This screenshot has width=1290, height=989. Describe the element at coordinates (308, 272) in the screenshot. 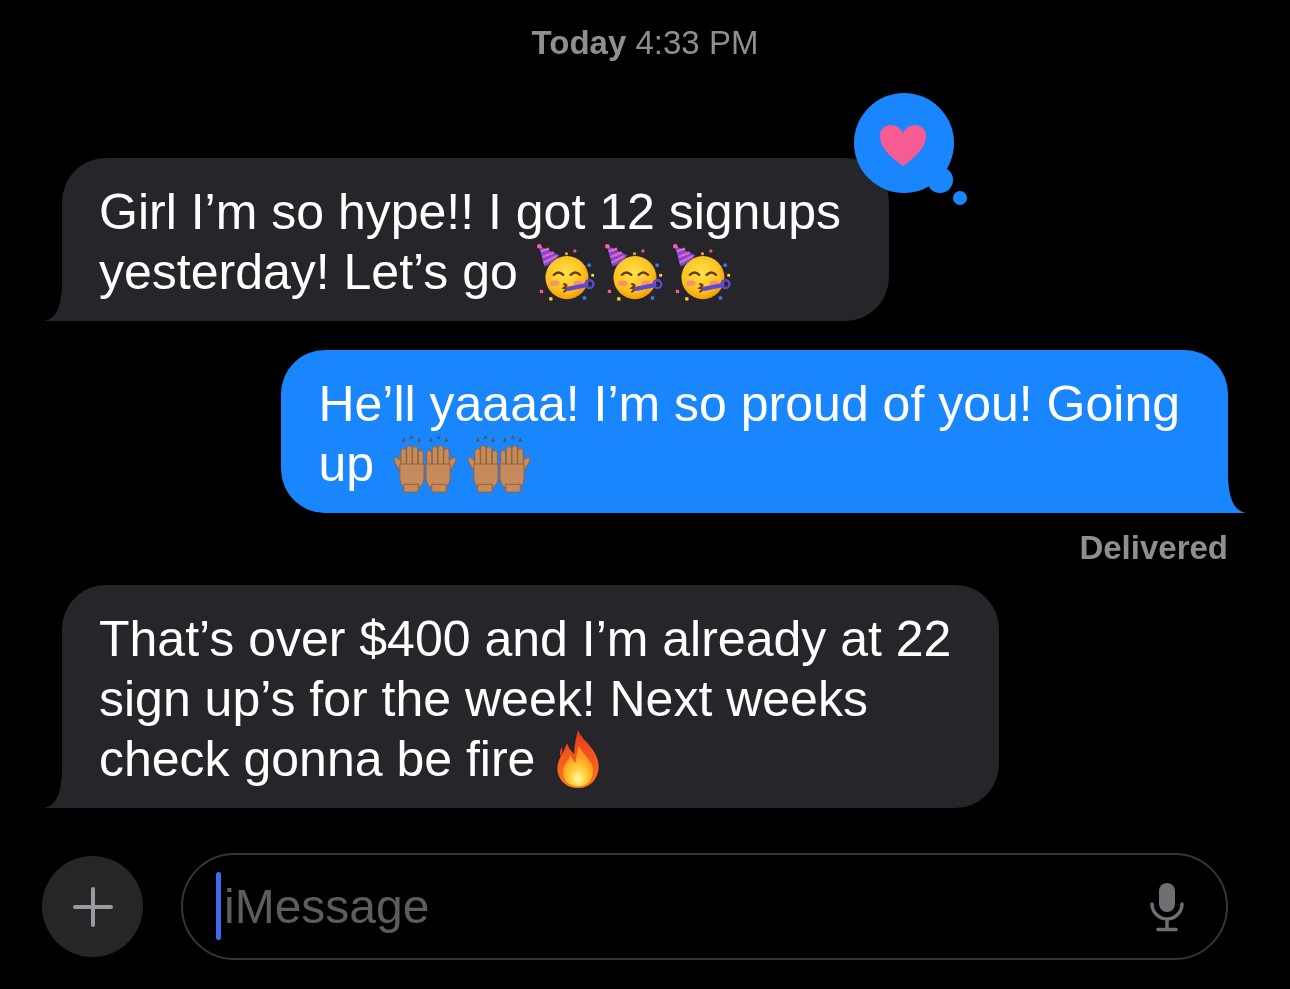

I see `message-text: yesterday! Let’s go` at that location.